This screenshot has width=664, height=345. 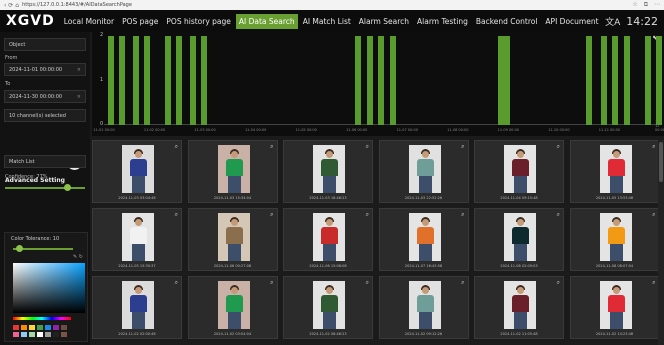 I want to click on match-list-select: Match List, so click(x=45, y=161).